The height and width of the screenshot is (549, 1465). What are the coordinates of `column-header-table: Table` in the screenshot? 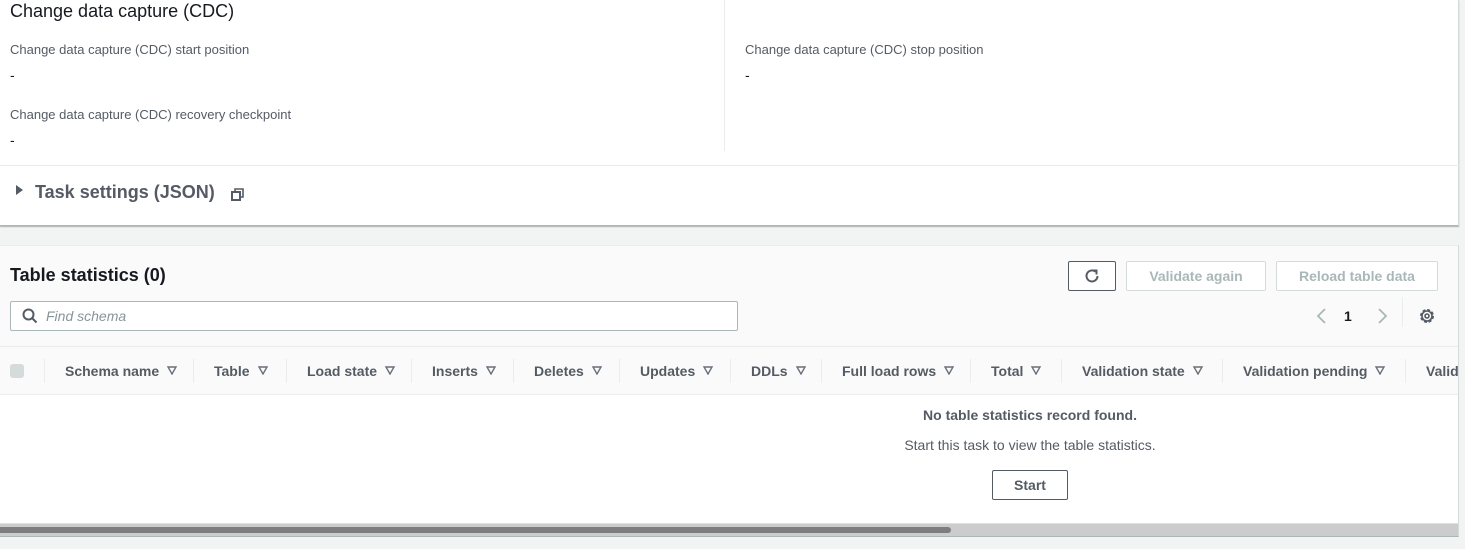 It's located at (241, 370).